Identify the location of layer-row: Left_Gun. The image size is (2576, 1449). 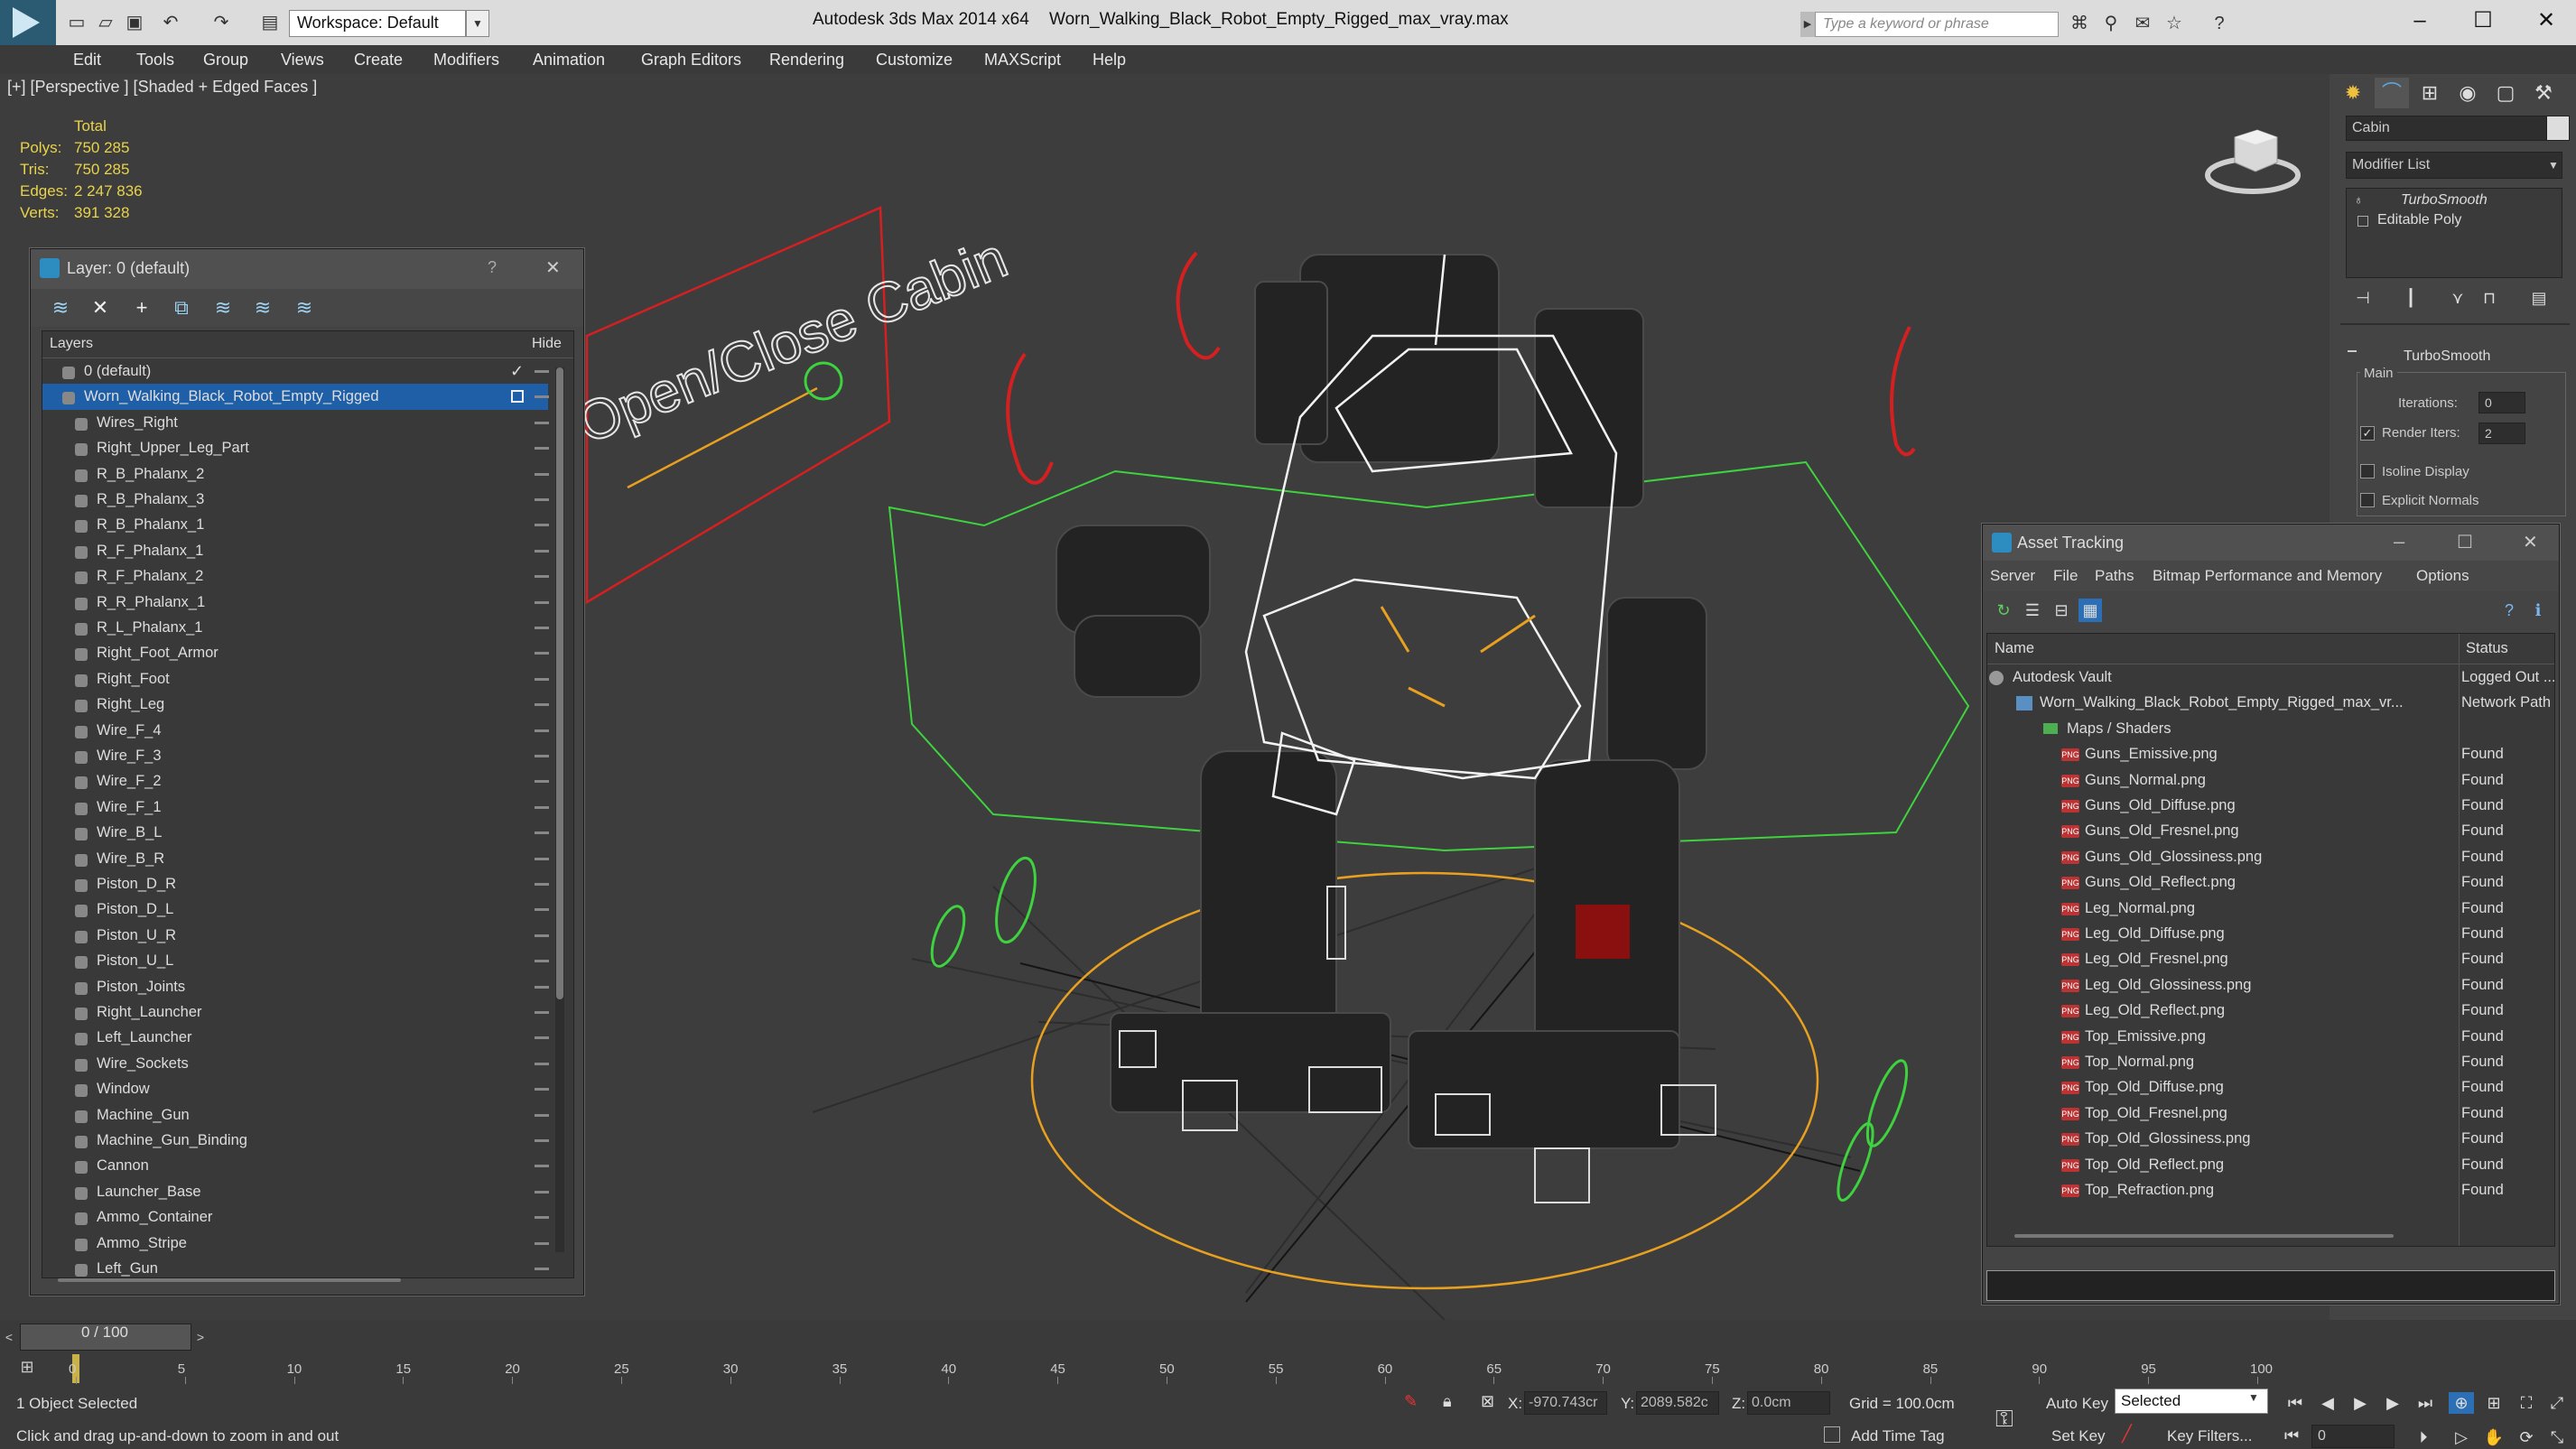
(295, 1266).